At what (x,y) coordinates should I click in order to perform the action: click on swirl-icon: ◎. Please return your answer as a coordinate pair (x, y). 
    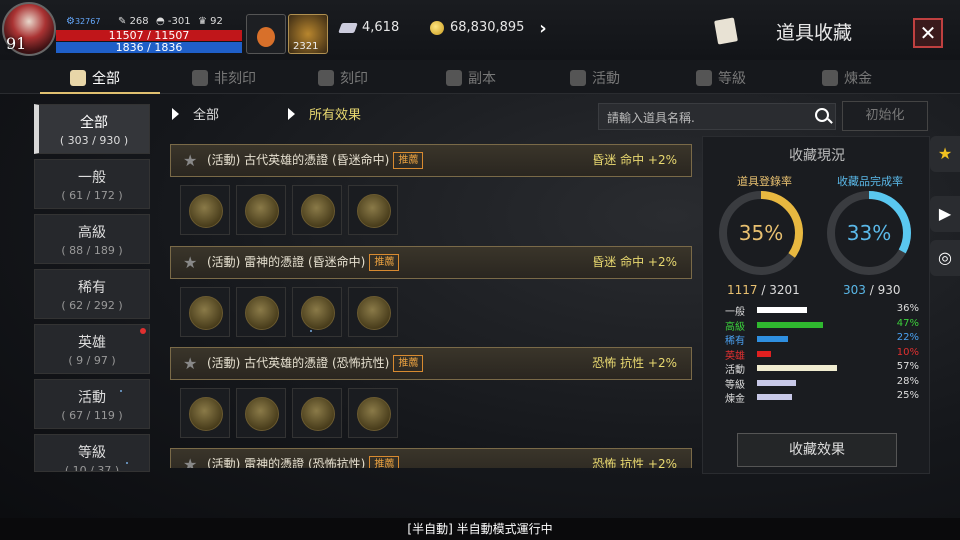
    Looking at the image, I should click on (945, 258).